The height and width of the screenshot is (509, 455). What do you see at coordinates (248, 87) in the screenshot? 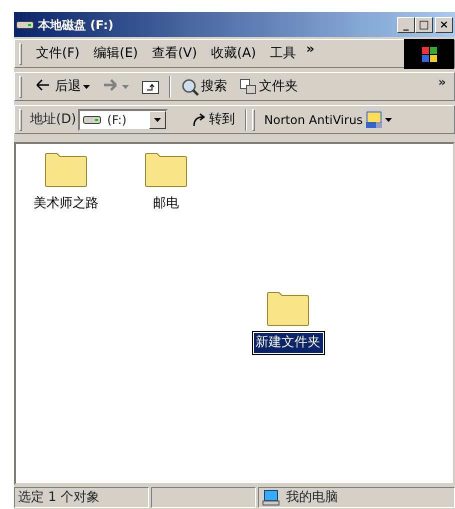
I see `folders-icon` at bounding box center [248, 87].